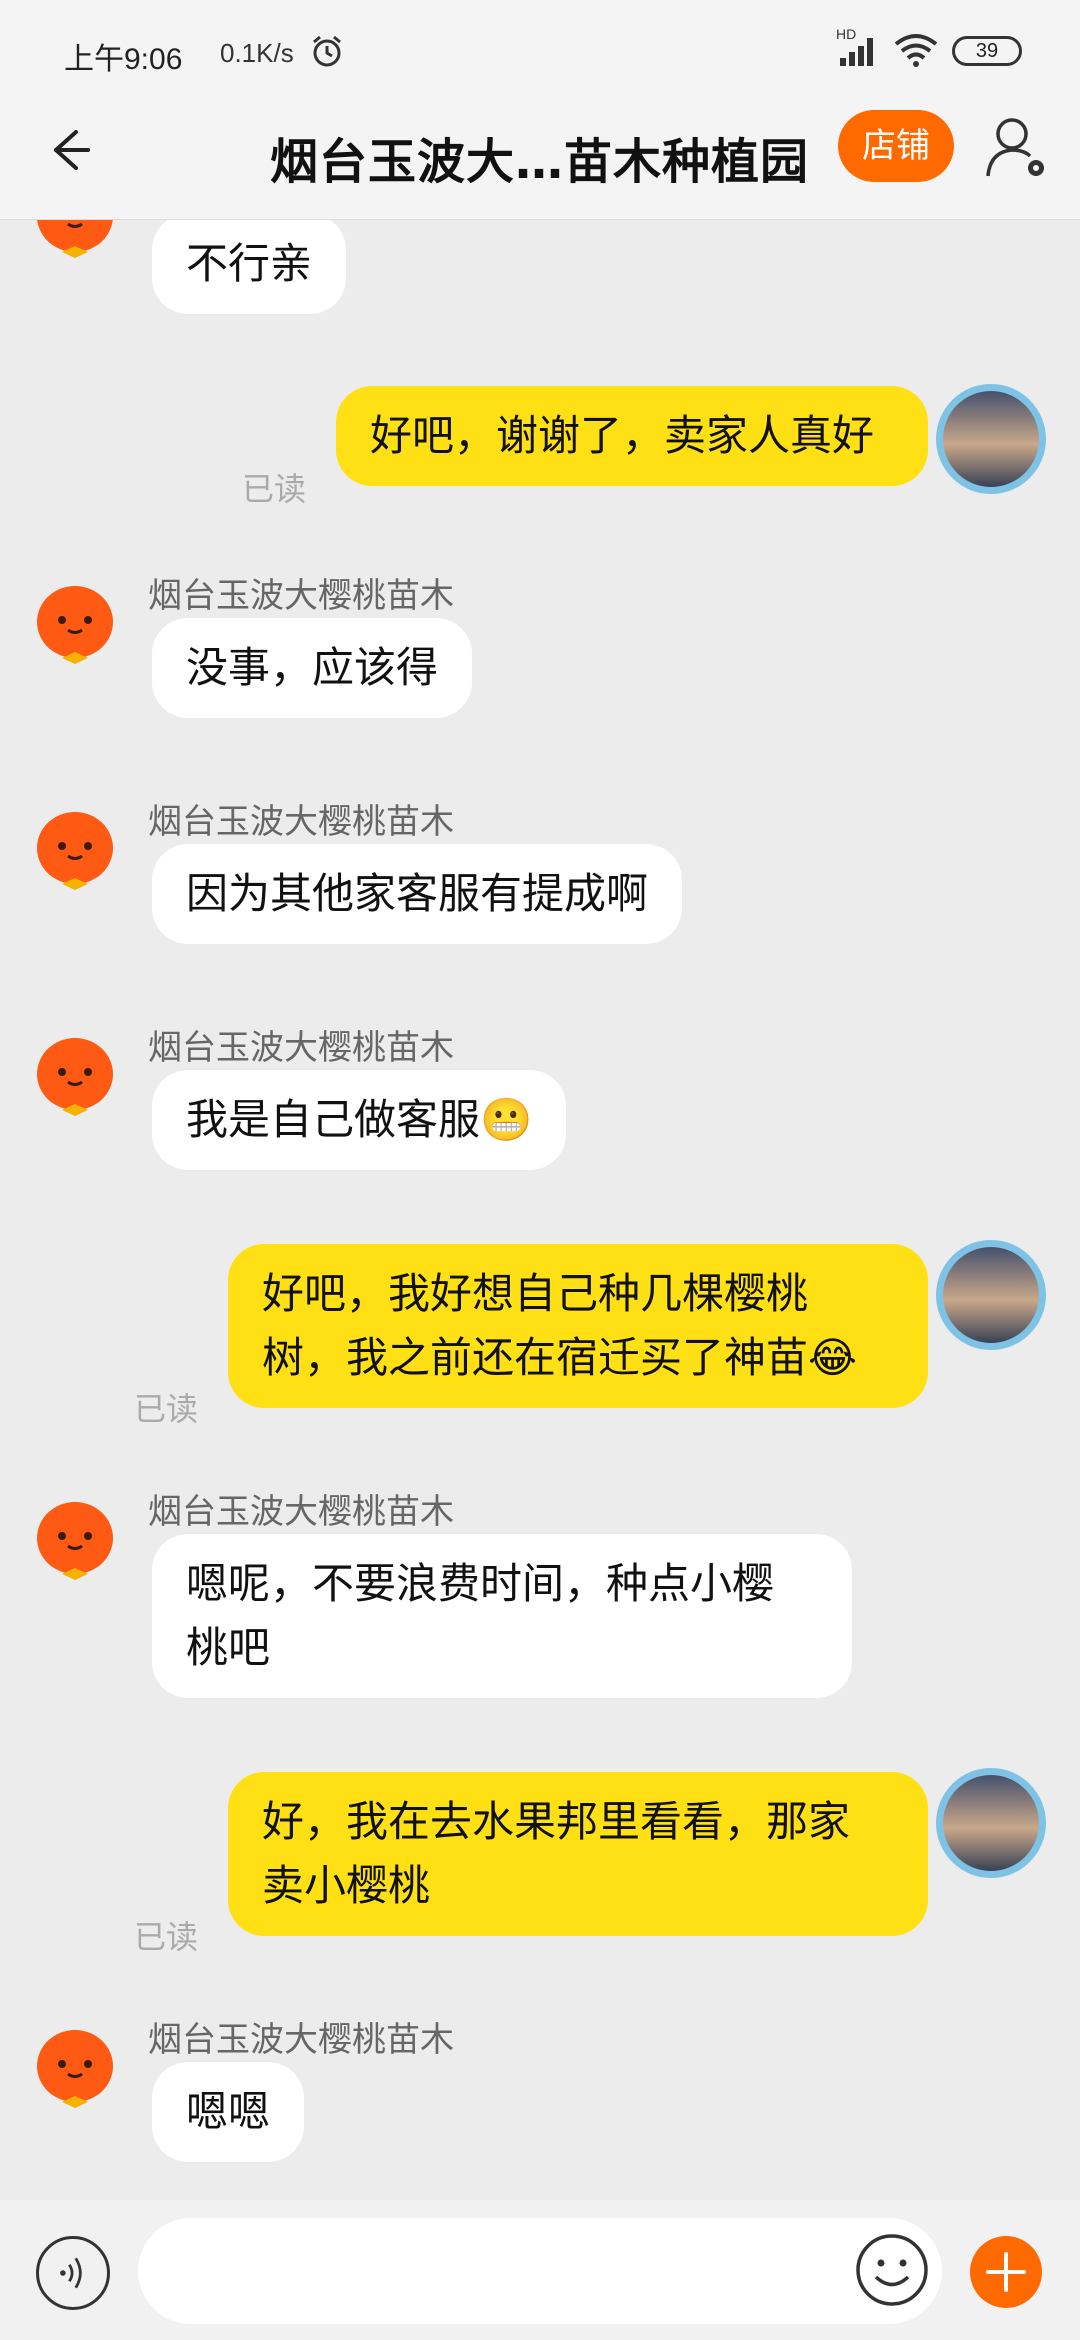  What do you see at coordinates (94, 59) in the screenshot?
I see `time-prefix: 上午` at bounding box center [94, 59].